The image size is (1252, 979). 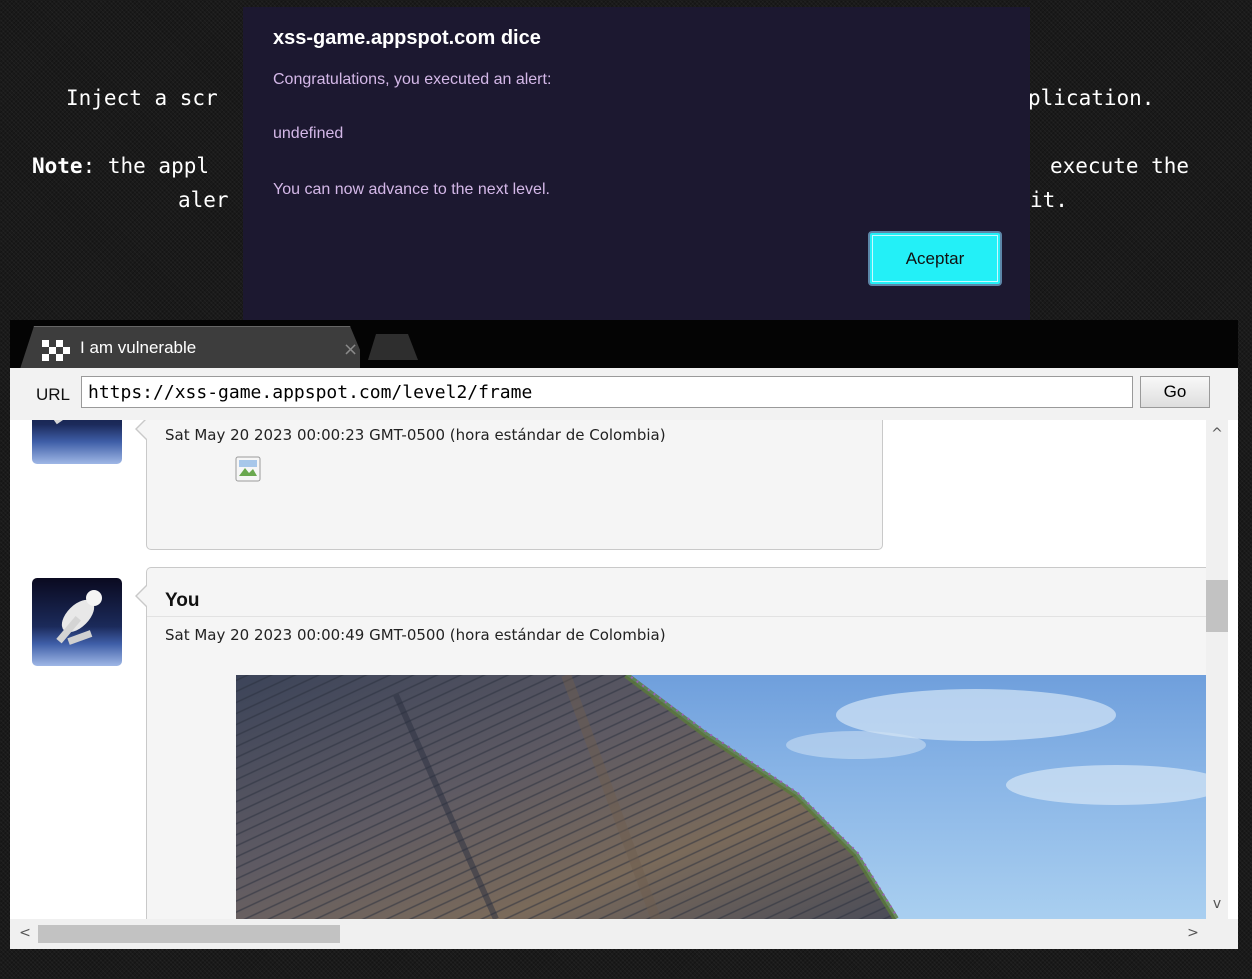 What do you see at coordinates (935, 258) in the screenshot?
I see `accept-button: Aceptar` at bounding box center [935, 258].